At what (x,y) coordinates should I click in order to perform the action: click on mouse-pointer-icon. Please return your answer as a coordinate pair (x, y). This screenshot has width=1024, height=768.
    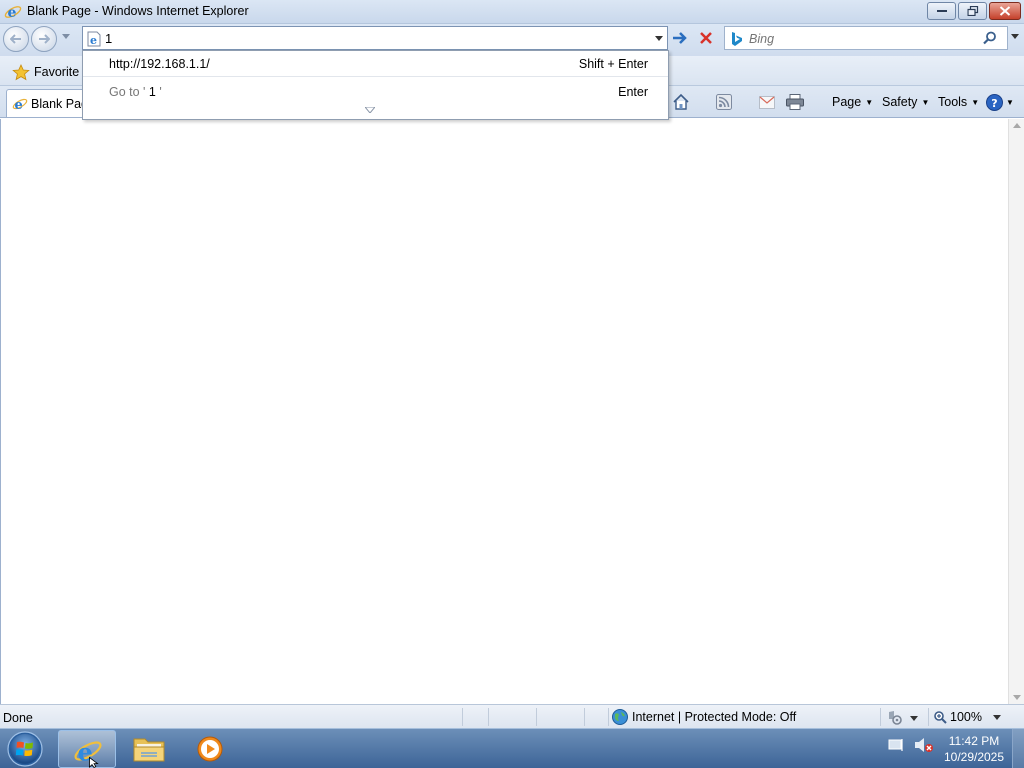
    Looking at the image, I should click on (94, 762).